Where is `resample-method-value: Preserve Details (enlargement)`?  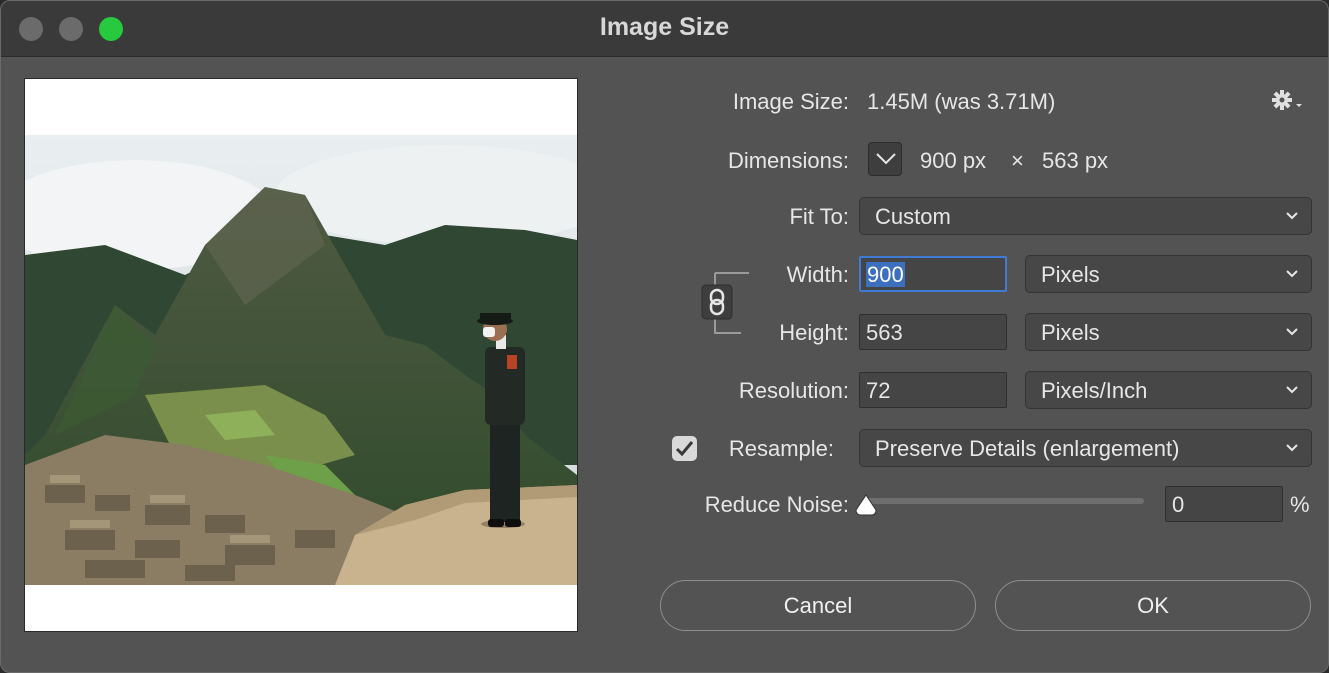 resample-method-value: Preserve Details (enlargement) is located at coordinates (1027, 448).